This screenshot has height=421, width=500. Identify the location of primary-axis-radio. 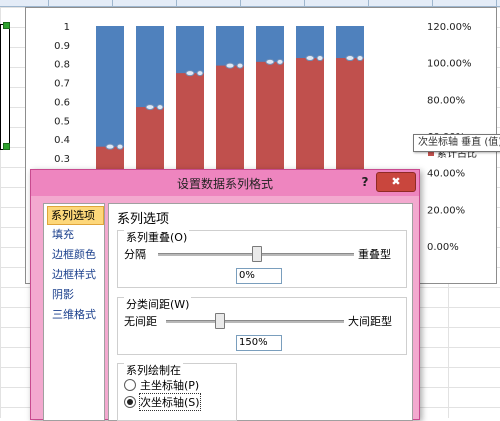
(130, 385).